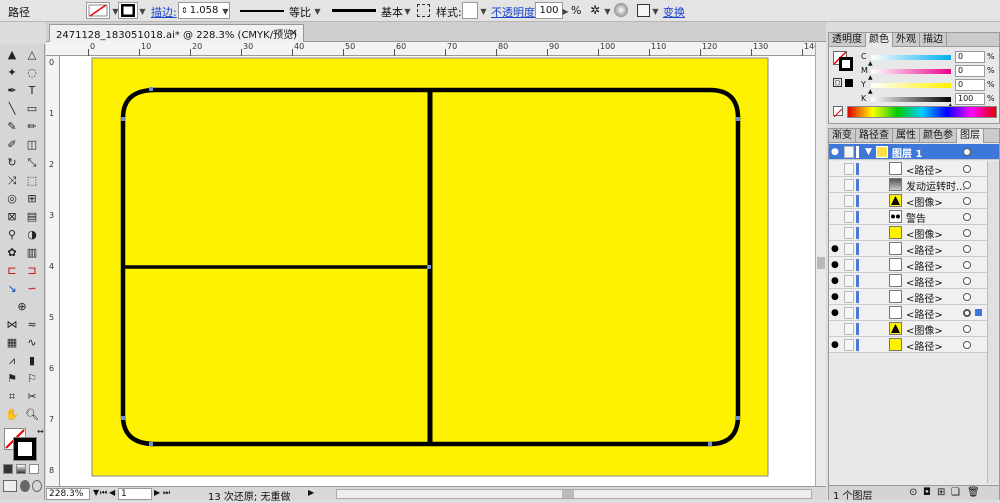 The height and width of the screenshot is (503, 1000). I want to click on wave-icon: ≈, so click(32, 324).